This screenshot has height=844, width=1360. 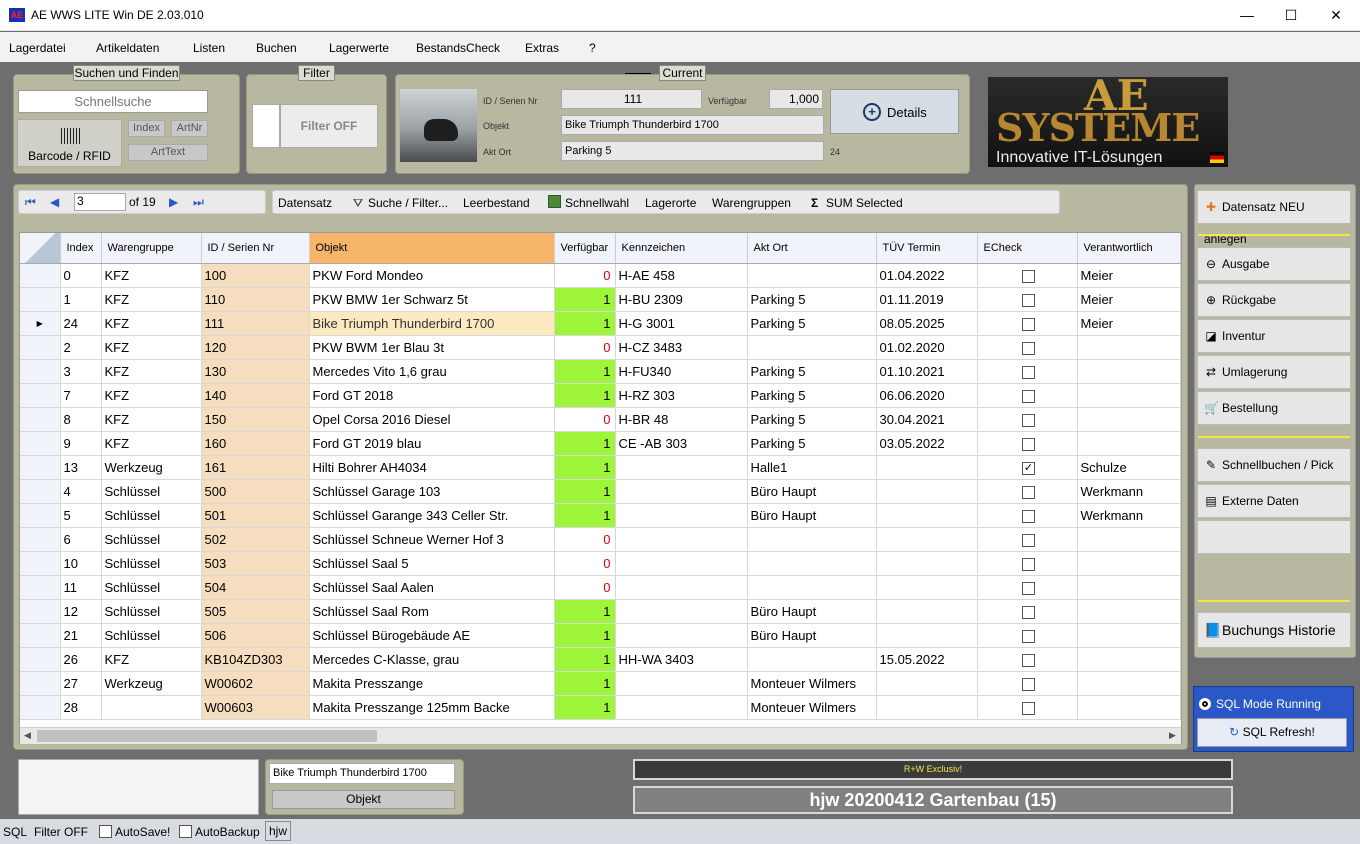 I want to click on cell-objekt: Hilti Bohrer AH4034, so click(x=432, y=467).